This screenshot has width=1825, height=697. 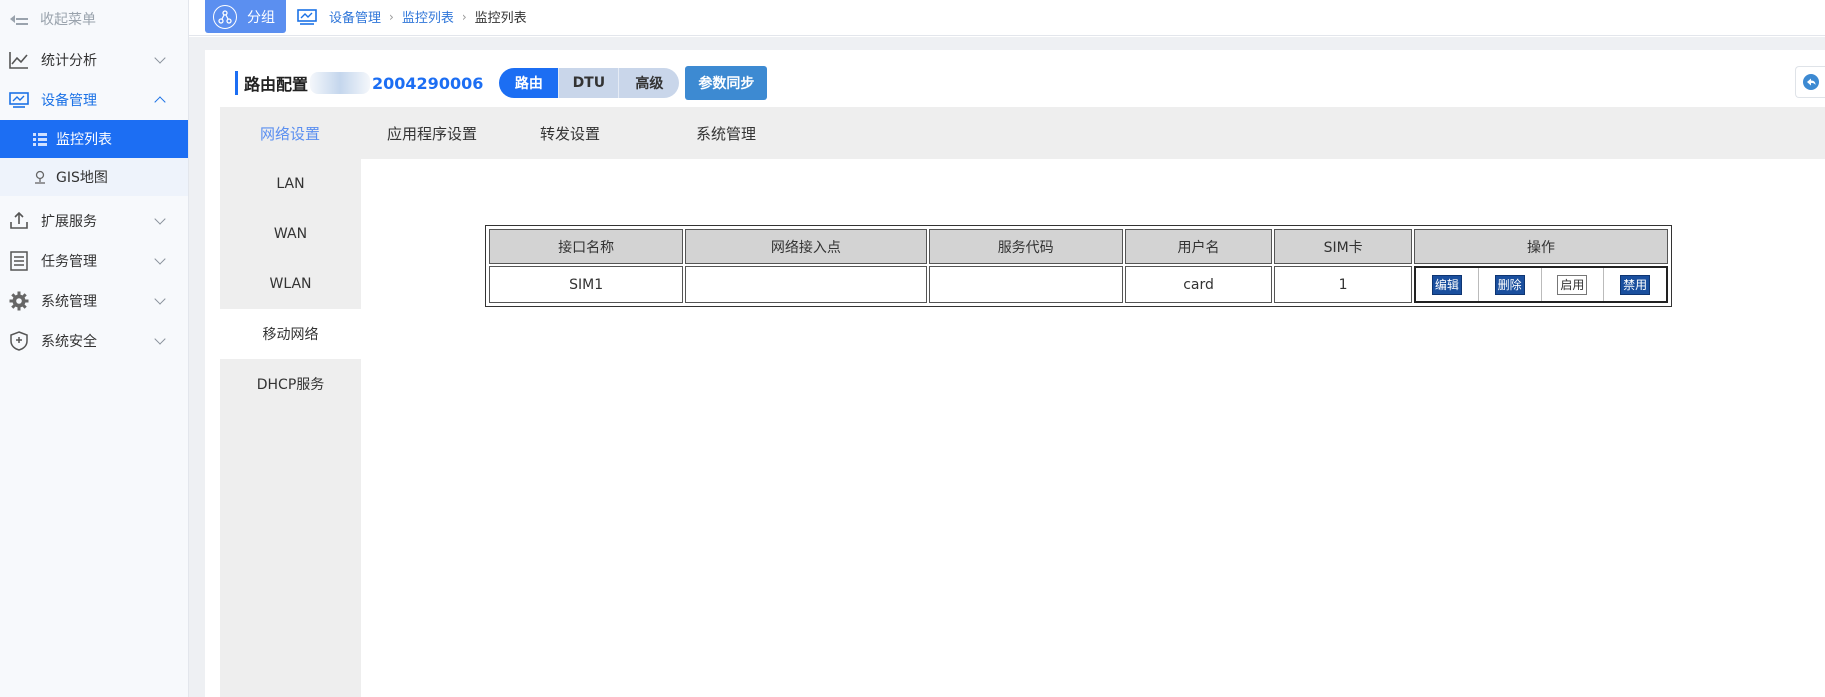 What do you see at coordinates (428, 83) in the screenshot?
I see `device-code: 2004290006` at bounding box center [428, 83].